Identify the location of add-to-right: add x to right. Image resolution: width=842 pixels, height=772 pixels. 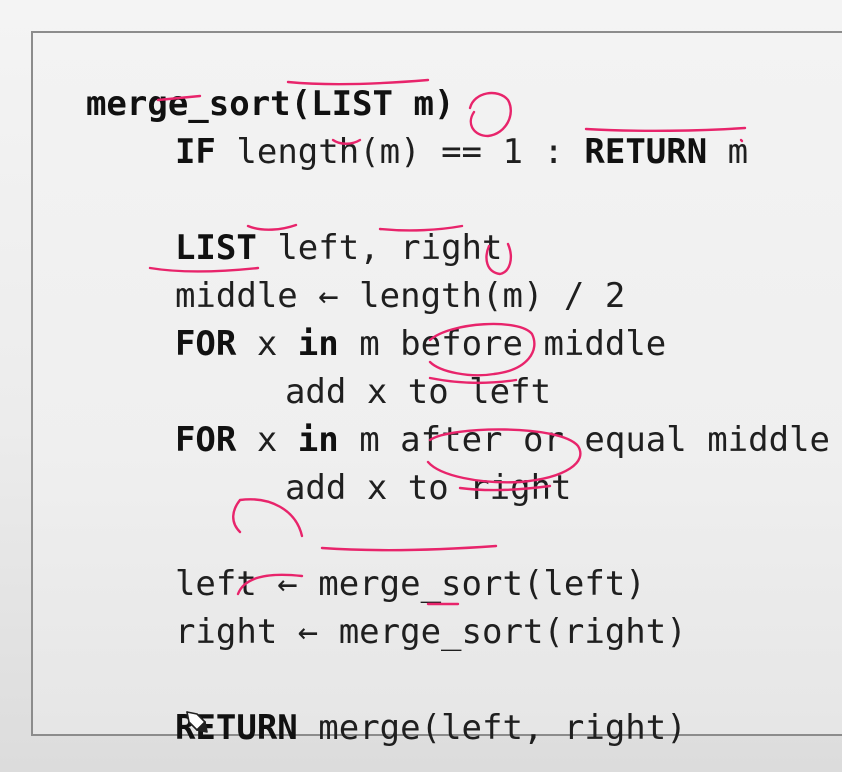
(428, 488).